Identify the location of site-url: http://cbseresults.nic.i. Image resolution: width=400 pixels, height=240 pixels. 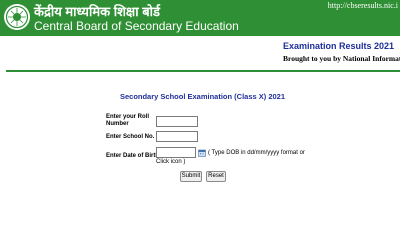
(363, 5).